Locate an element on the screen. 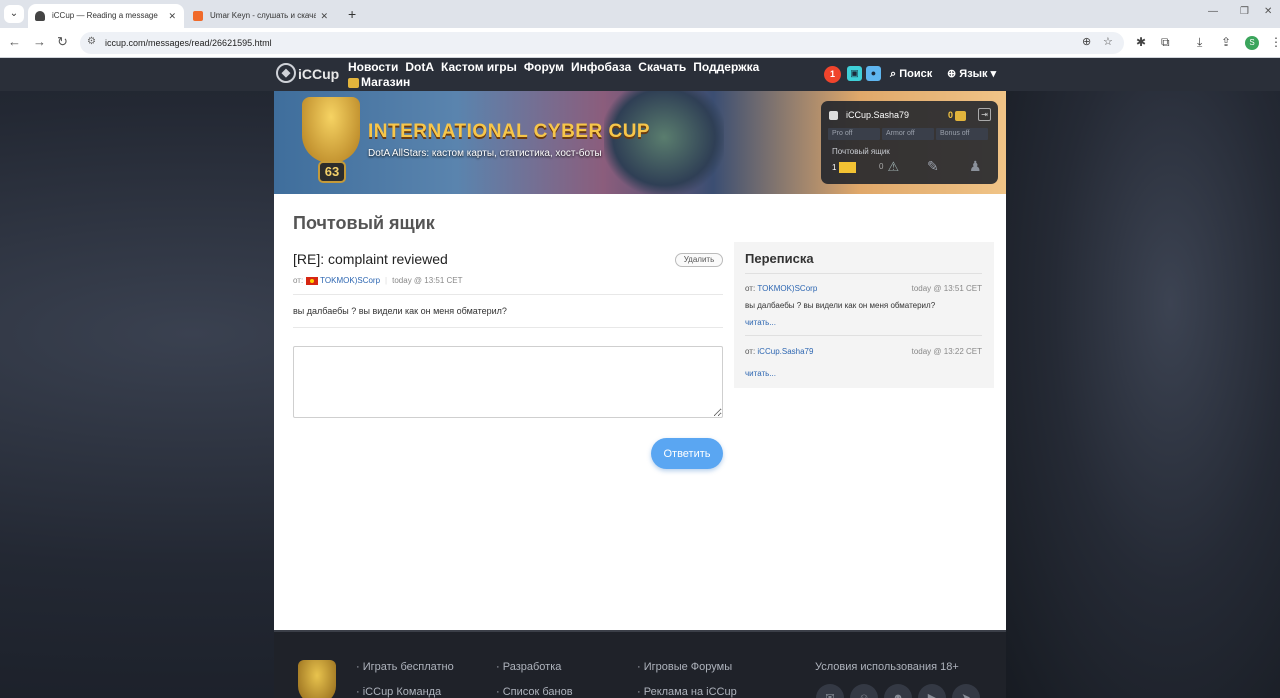  puzzle-icon: ⧉ is located at coordinates (1165, 42).